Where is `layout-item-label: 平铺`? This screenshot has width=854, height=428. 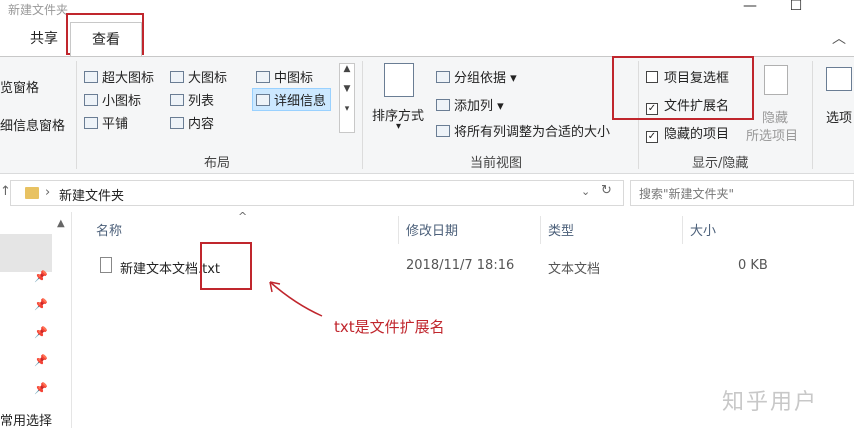 layout-item-label: 平铺 is located at coordinates (115, 124).